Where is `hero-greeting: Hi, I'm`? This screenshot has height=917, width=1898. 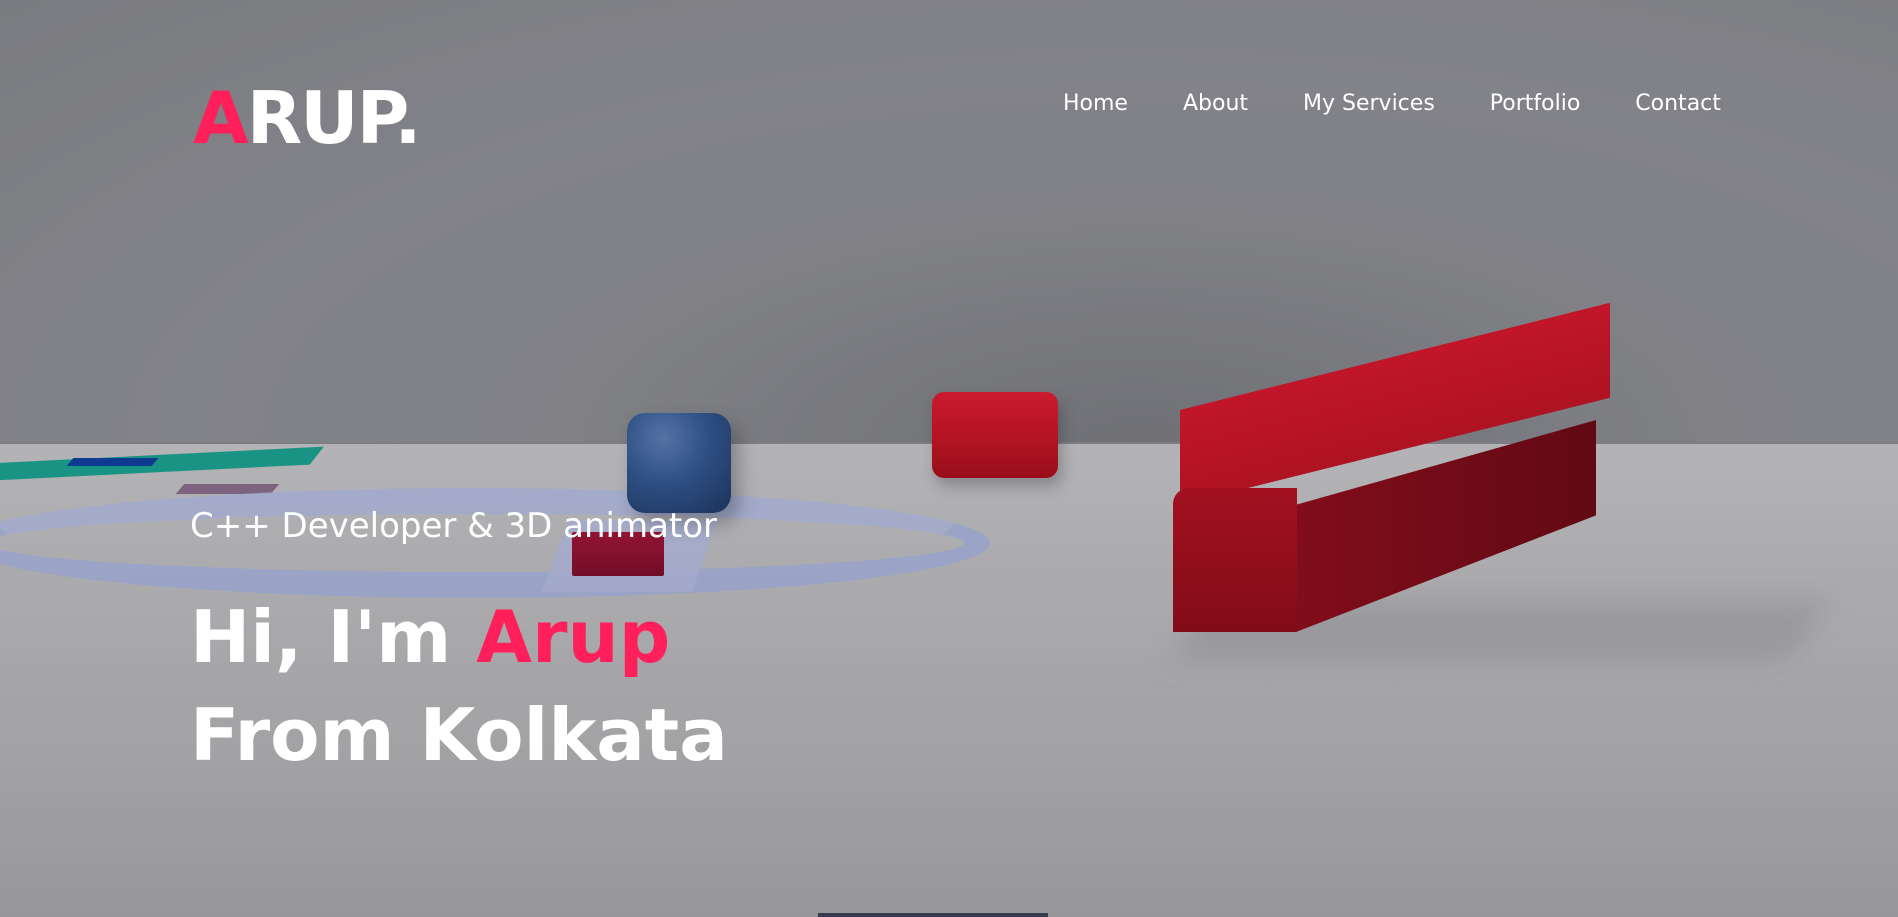
hero-greeting: Hi, I'm is located at coordinates (333, 637).